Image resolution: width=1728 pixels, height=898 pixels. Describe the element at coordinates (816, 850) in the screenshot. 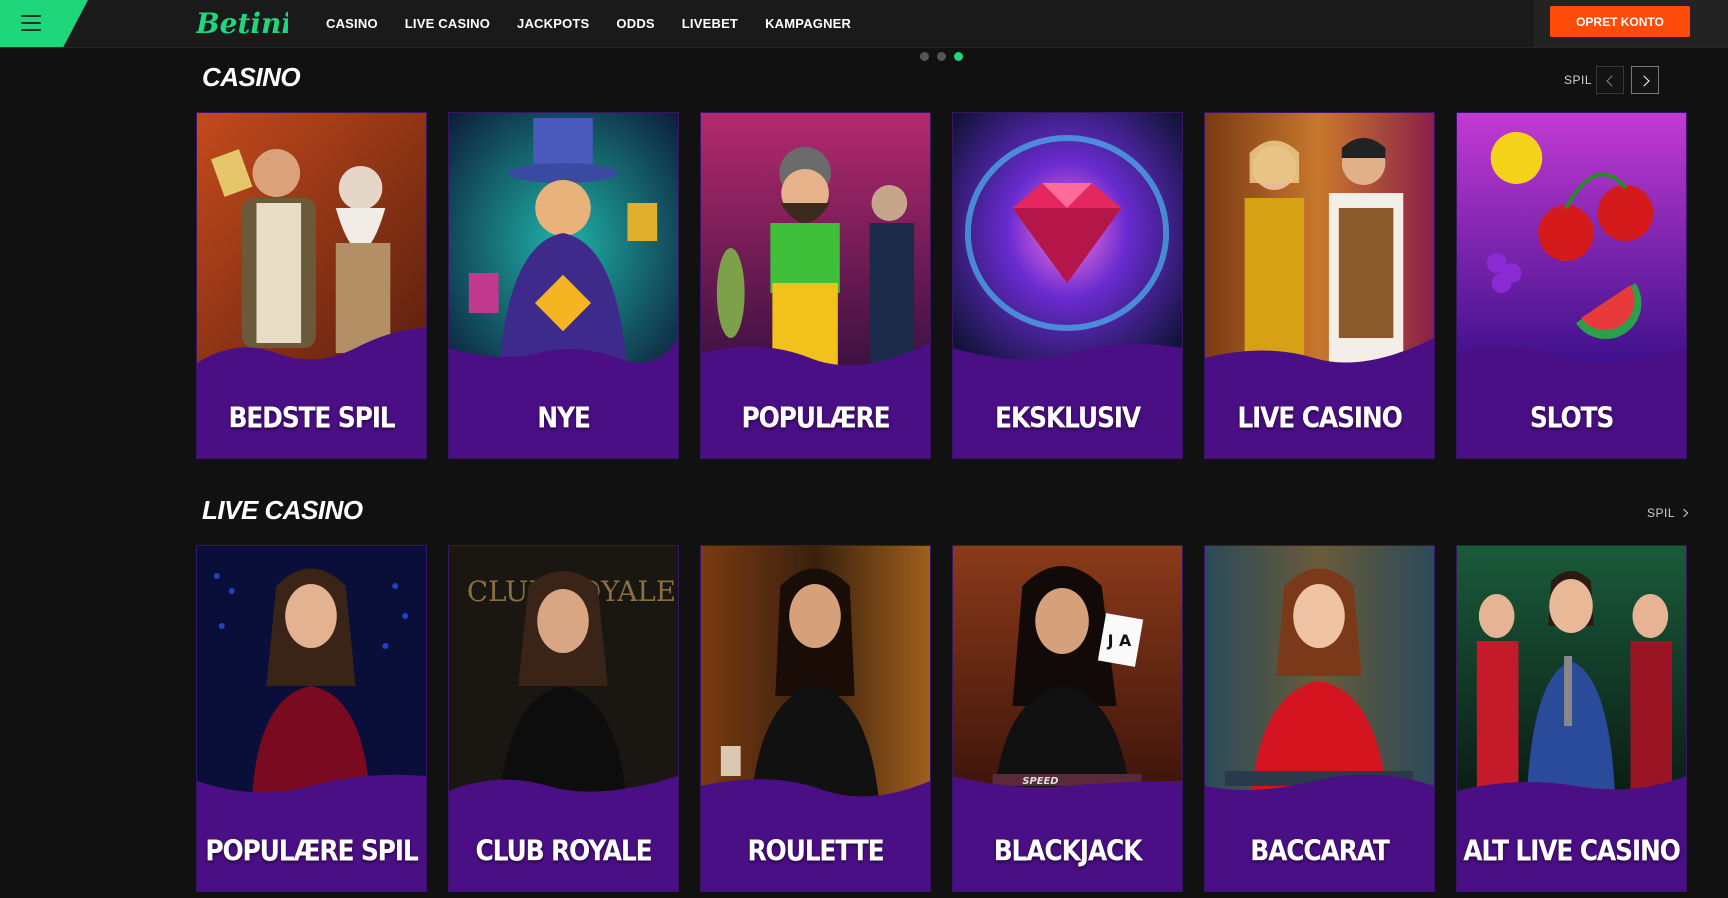

I see `card-label: ROULETTE` at that location.